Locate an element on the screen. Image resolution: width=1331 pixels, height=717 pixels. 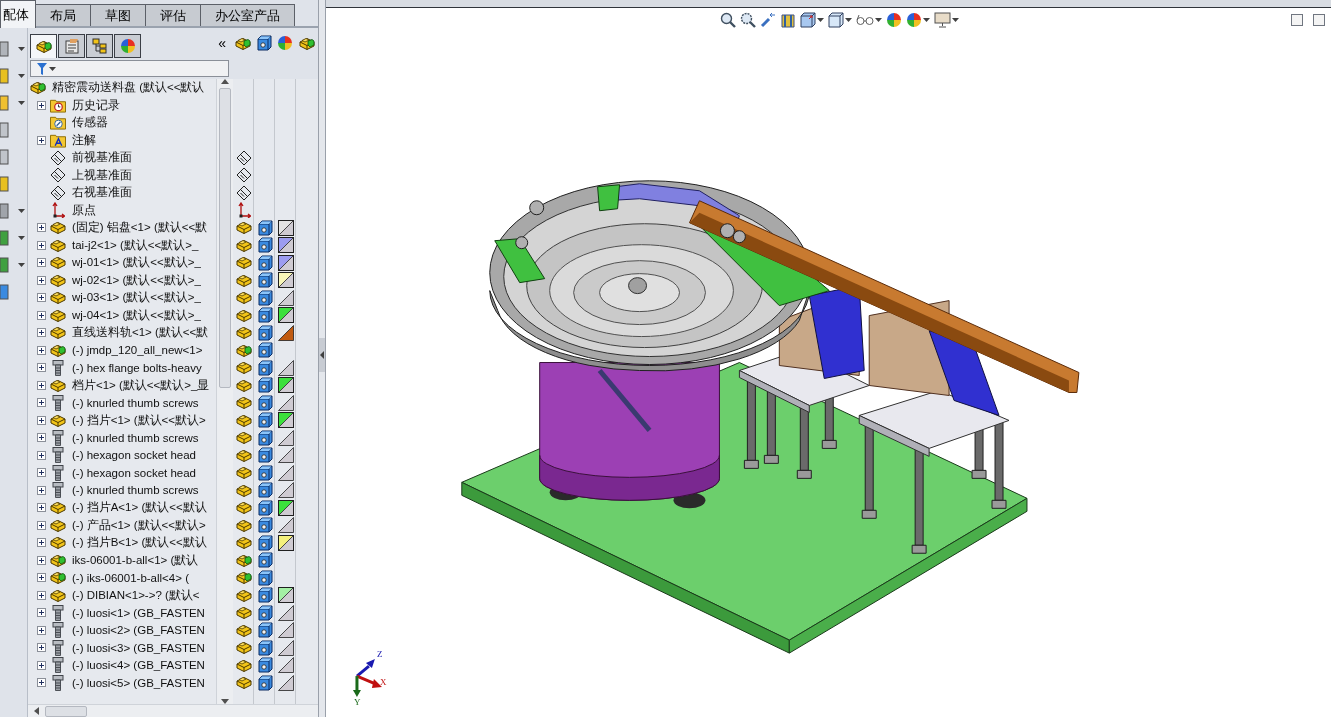
tree-item: 精密震动送料盘 (默认<<默认 is located at coordinates (123, 88).